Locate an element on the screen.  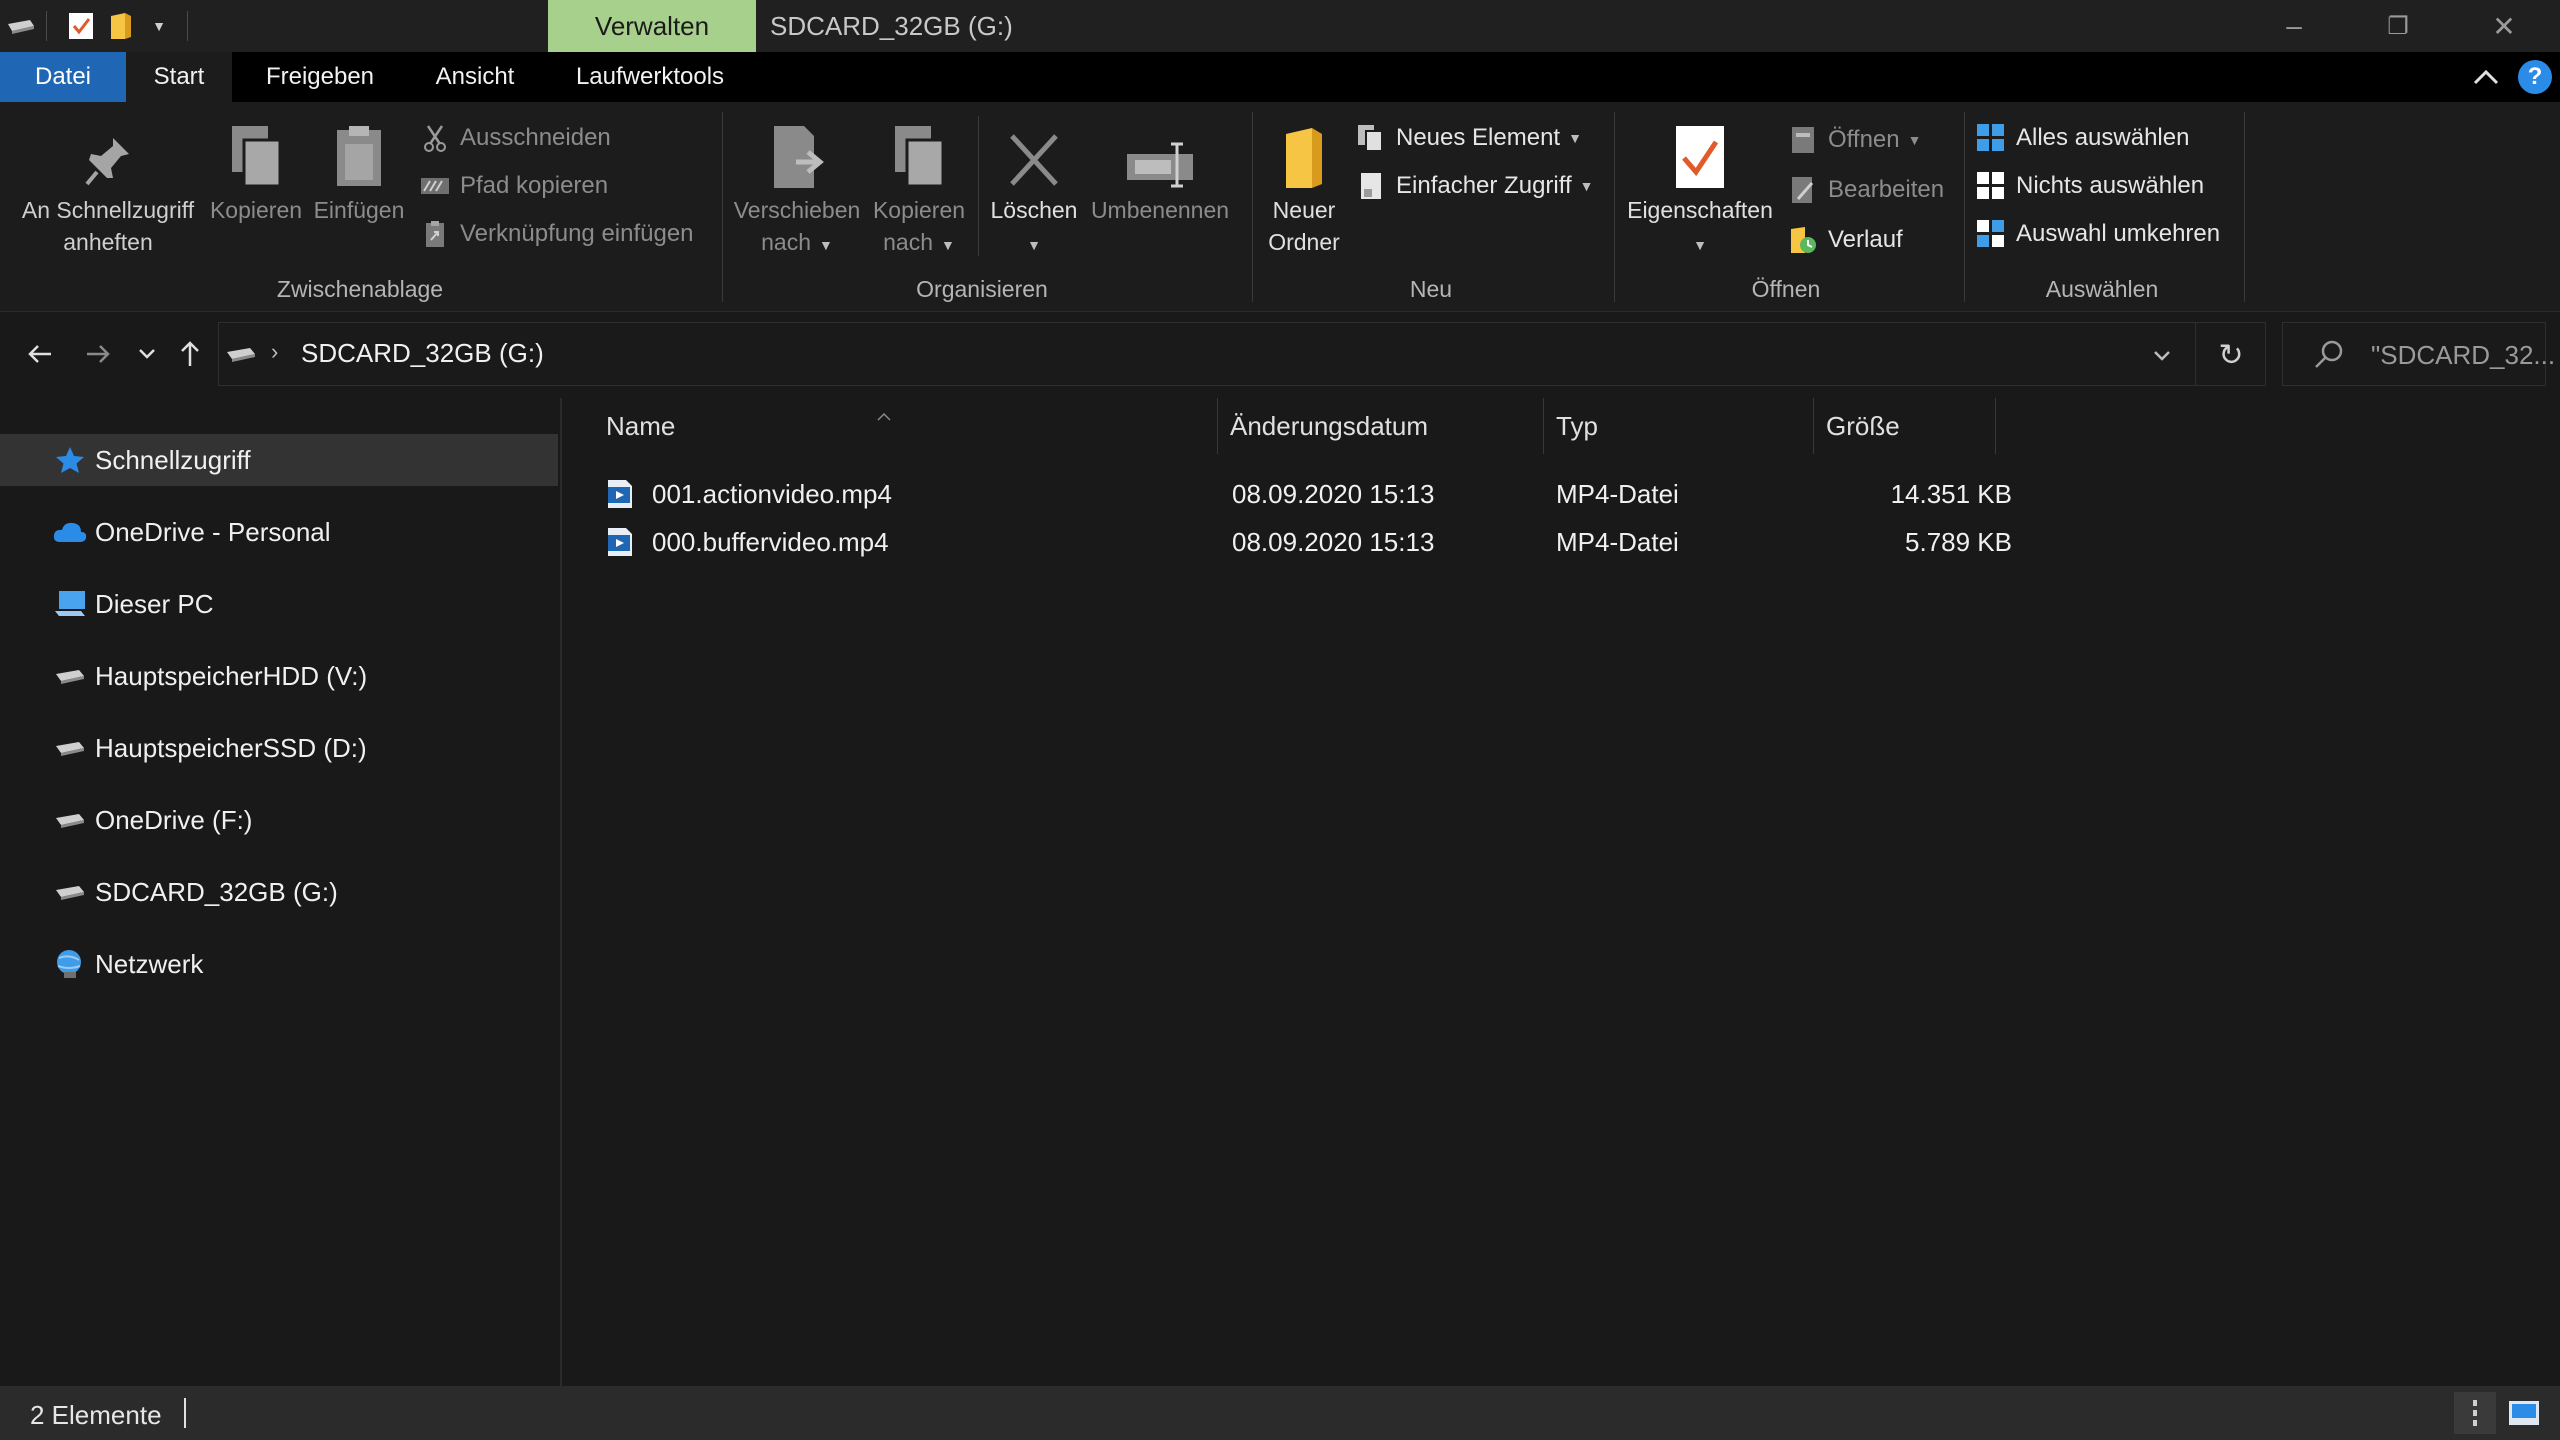
nav-item-quick-access: Schnellzugriff is located at coordinates (279, 460).